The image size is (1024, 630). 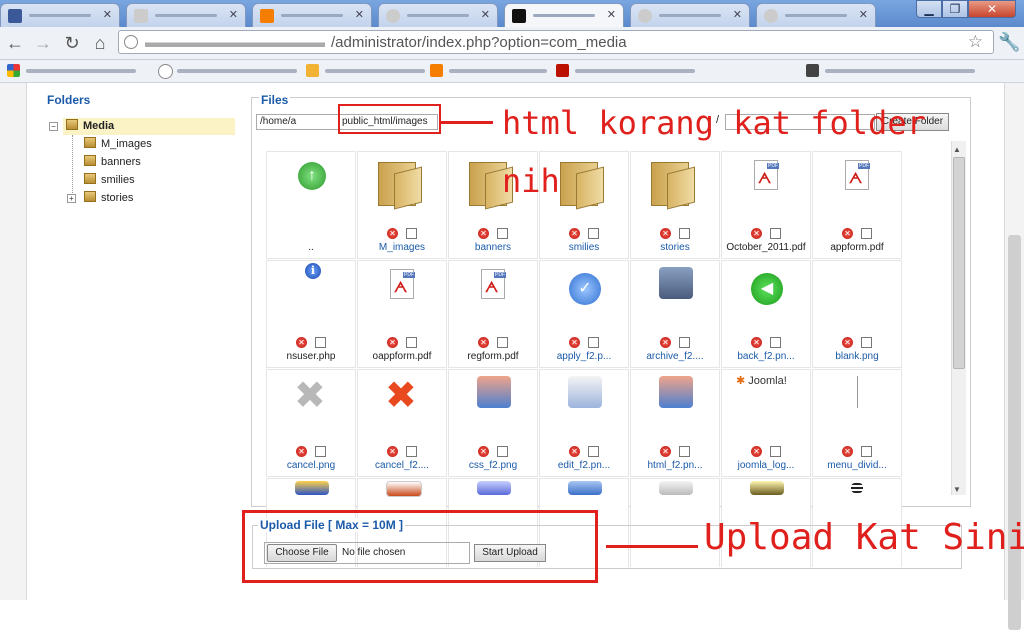 What do you see at coordinates (100, 43) in the screenshot?
I see `home-icon: ⌂` at bounding box center [100, 43].